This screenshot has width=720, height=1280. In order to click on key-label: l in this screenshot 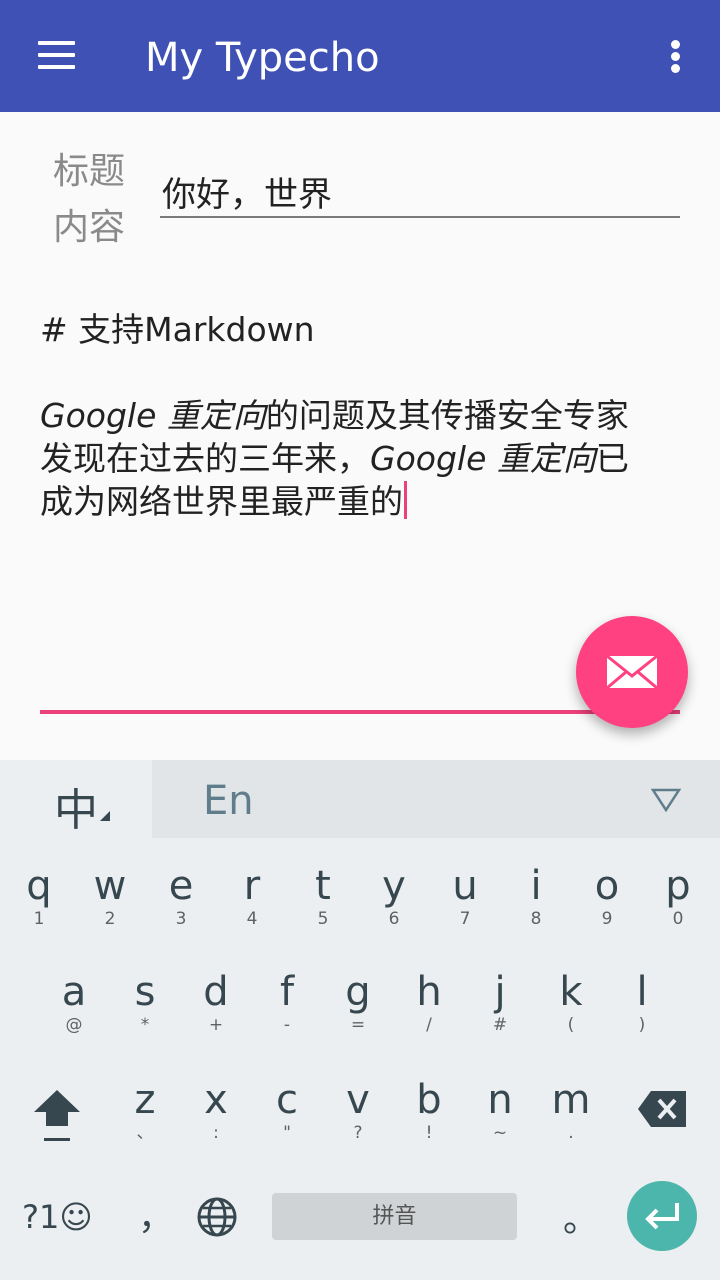, I will do `click(642, 992)`.